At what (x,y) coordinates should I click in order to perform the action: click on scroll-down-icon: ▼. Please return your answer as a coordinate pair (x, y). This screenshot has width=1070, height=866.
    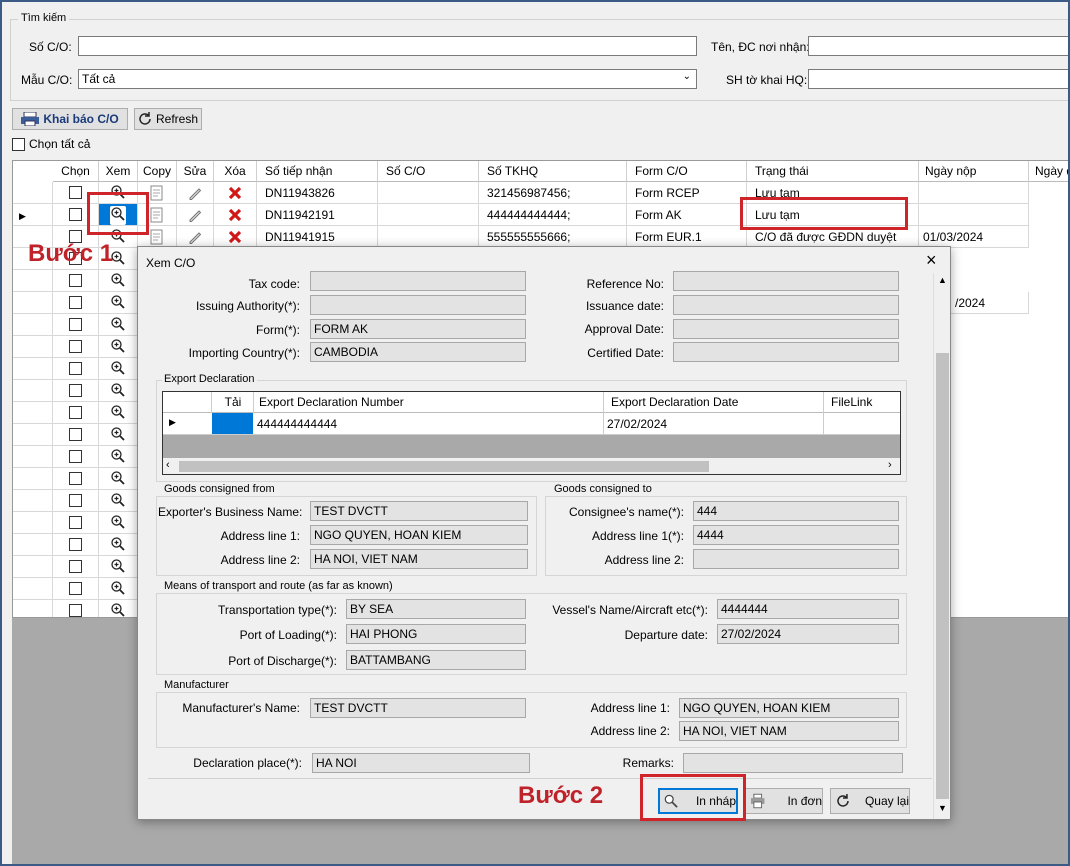
    Looking at the image, I should click on (942, 808).